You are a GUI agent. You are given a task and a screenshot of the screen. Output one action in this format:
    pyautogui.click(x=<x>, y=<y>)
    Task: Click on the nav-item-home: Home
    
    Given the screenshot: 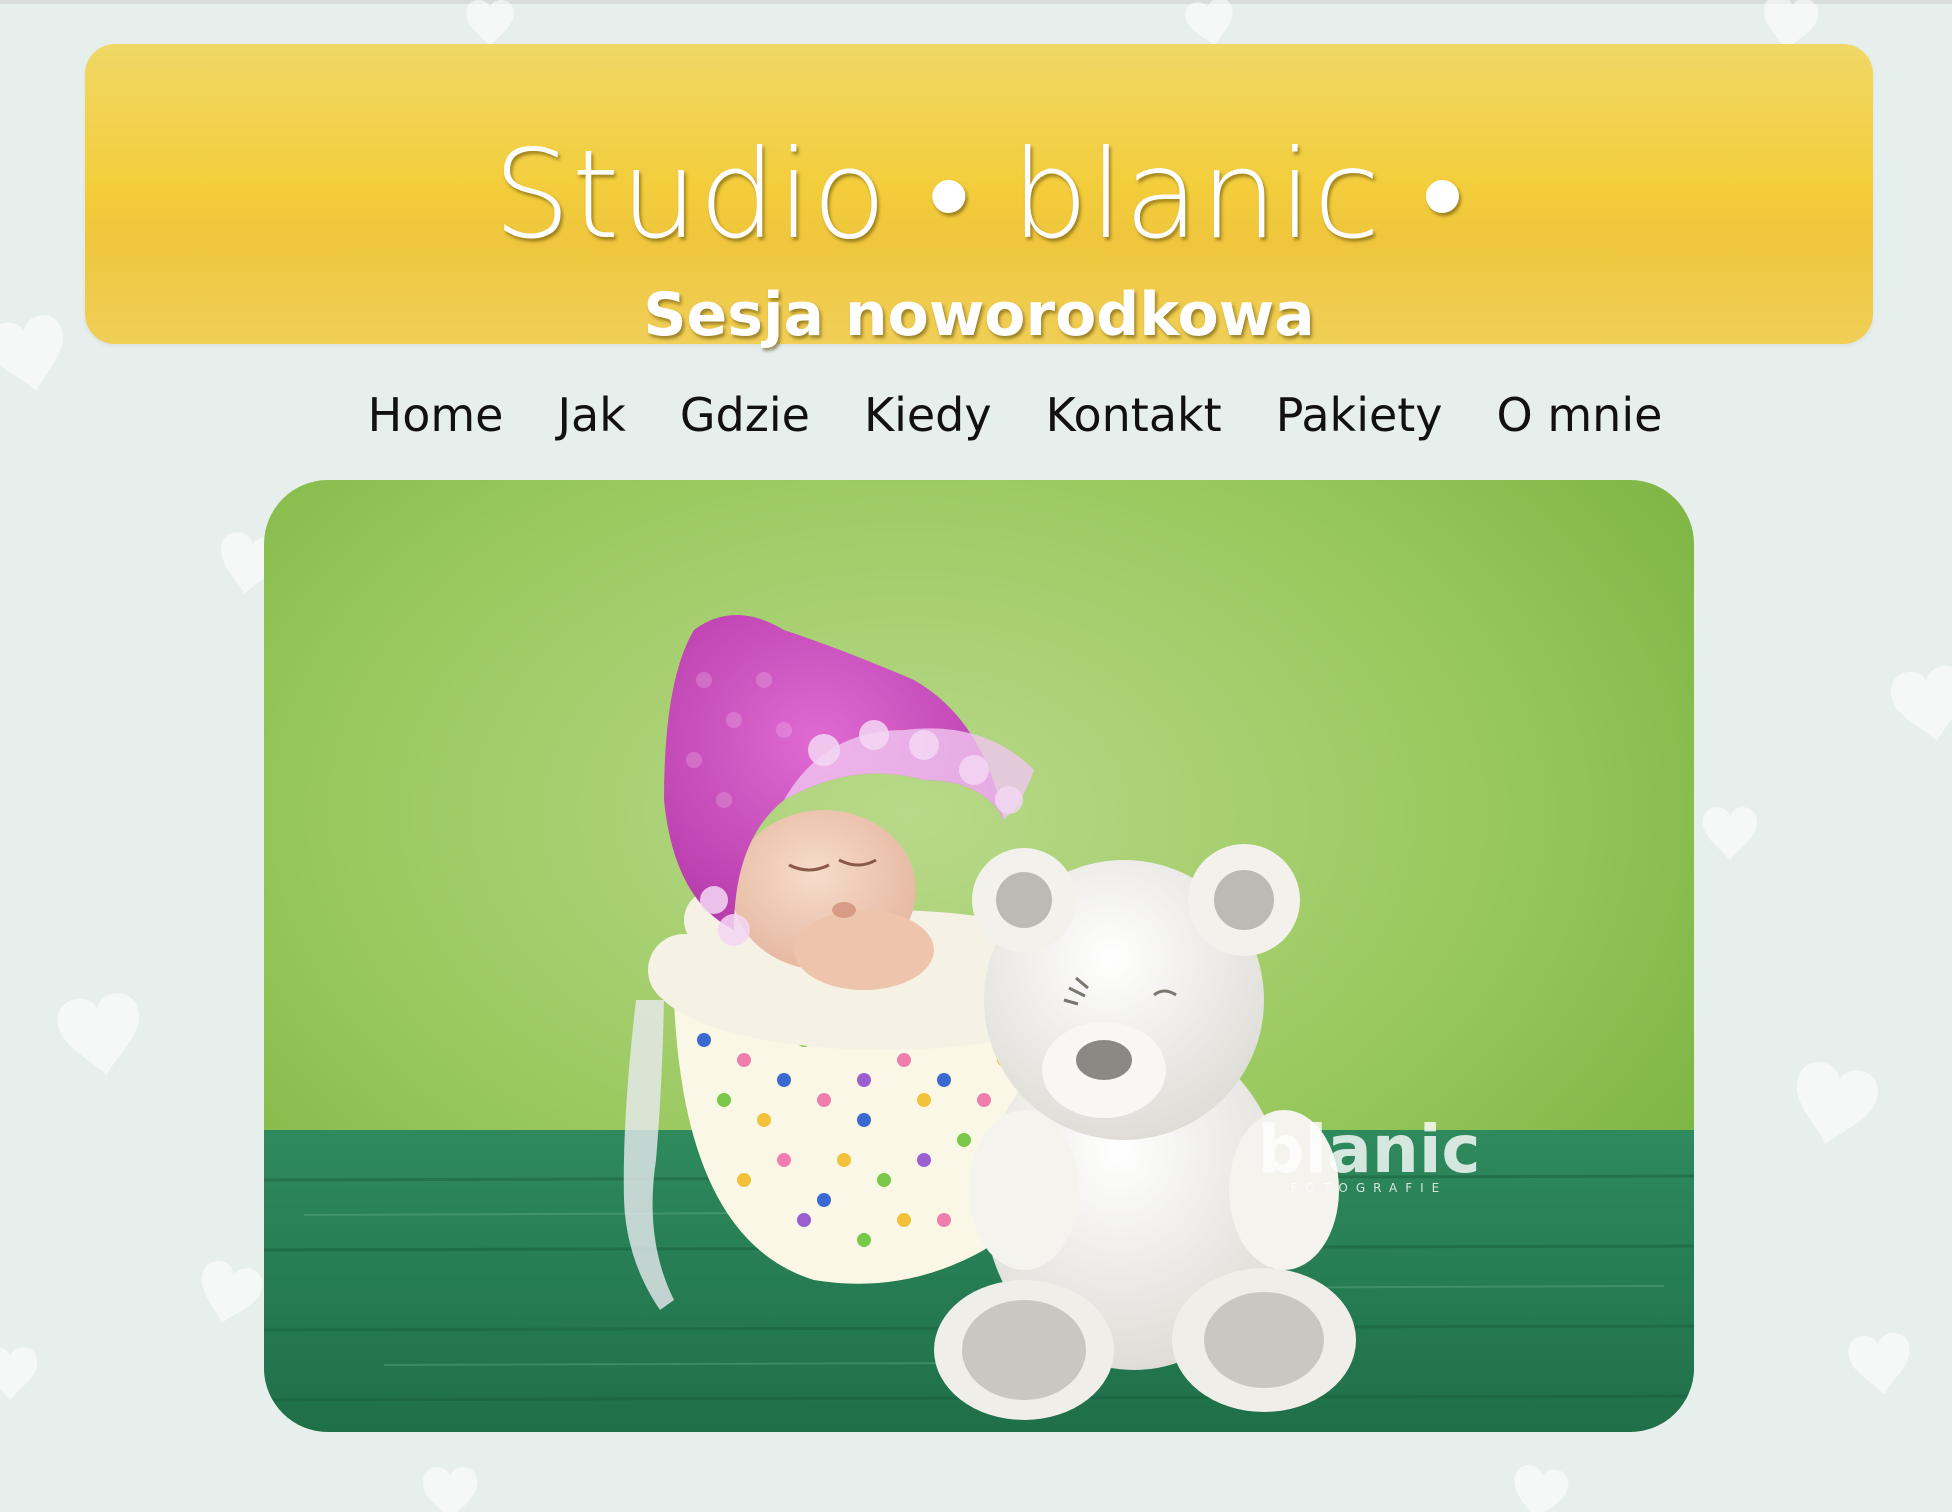 What is the action you would take?
    pyautogui.click(x=436, y=415)
    